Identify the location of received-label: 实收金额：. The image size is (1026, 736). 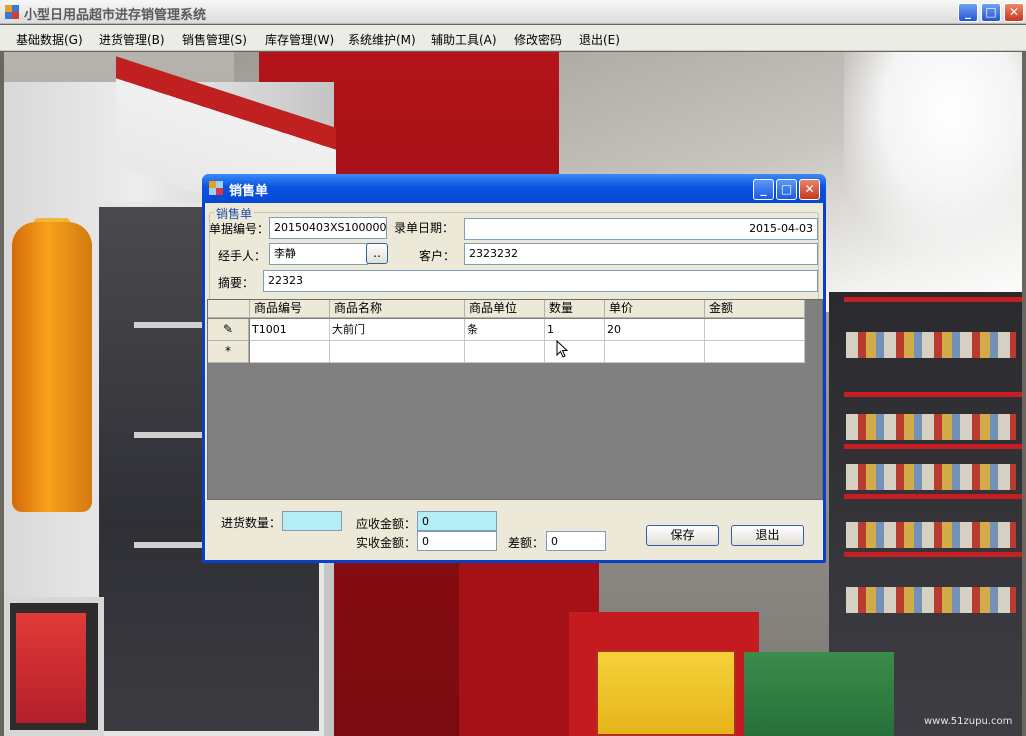
(386, 543).